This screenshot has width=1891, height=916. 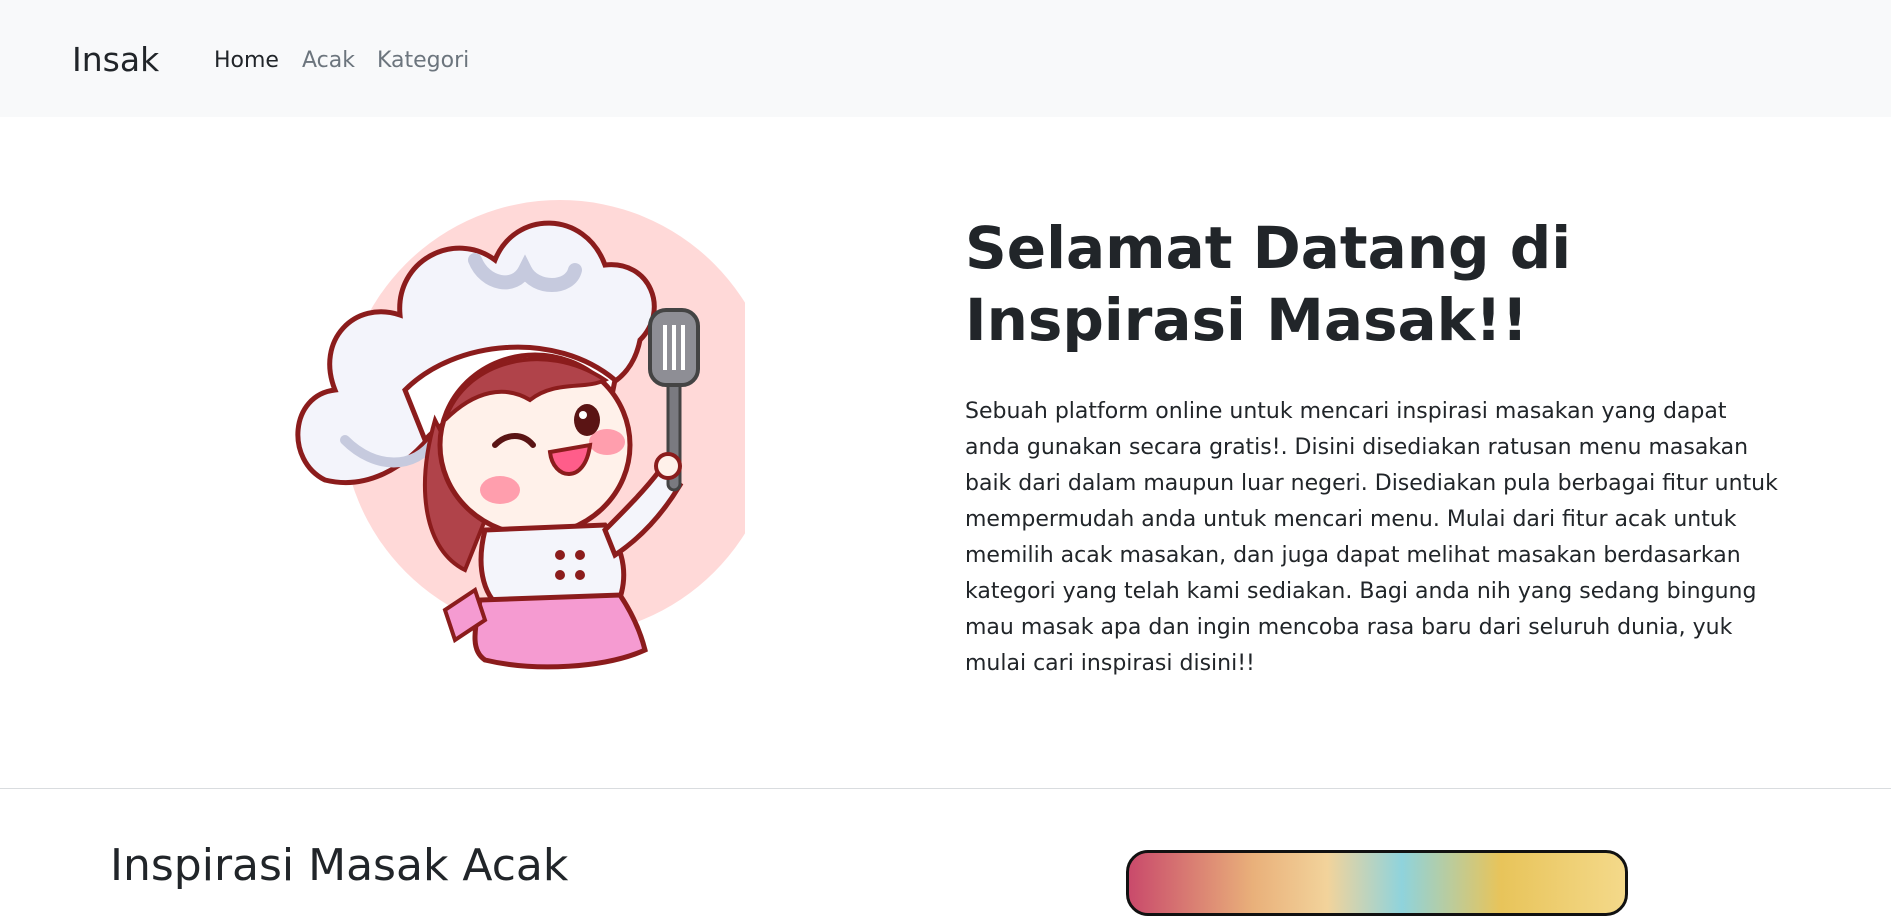 I want to click on hero-title: Selamat Datang di Inspirasi Masak!!, so click(x=1268, y=284).